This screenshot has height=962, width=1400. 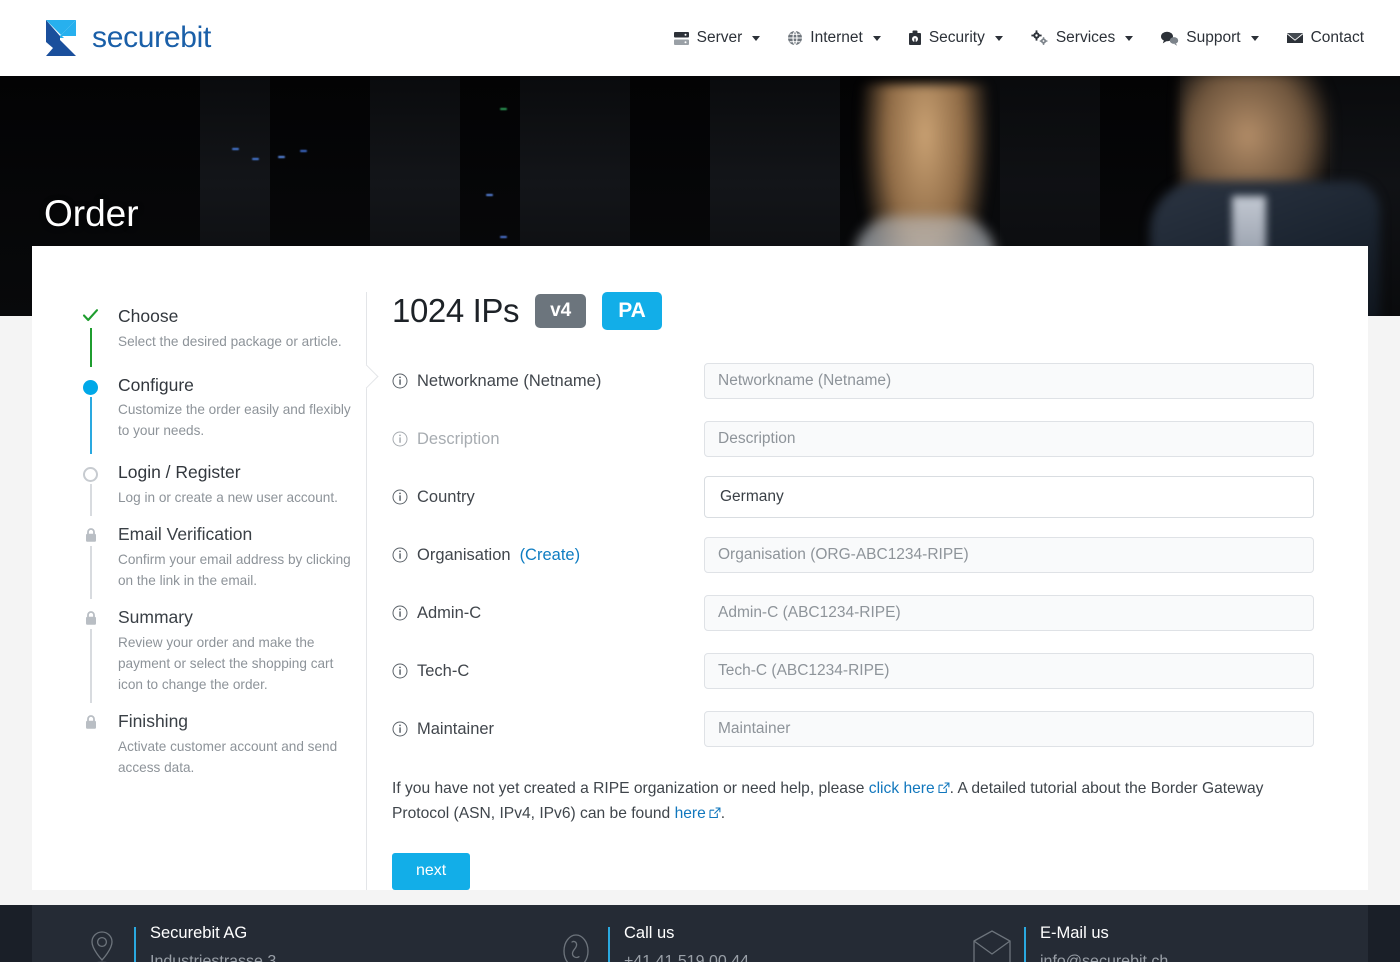 I want to click on ripe-help-link: click here, so click(x=902, y=788).